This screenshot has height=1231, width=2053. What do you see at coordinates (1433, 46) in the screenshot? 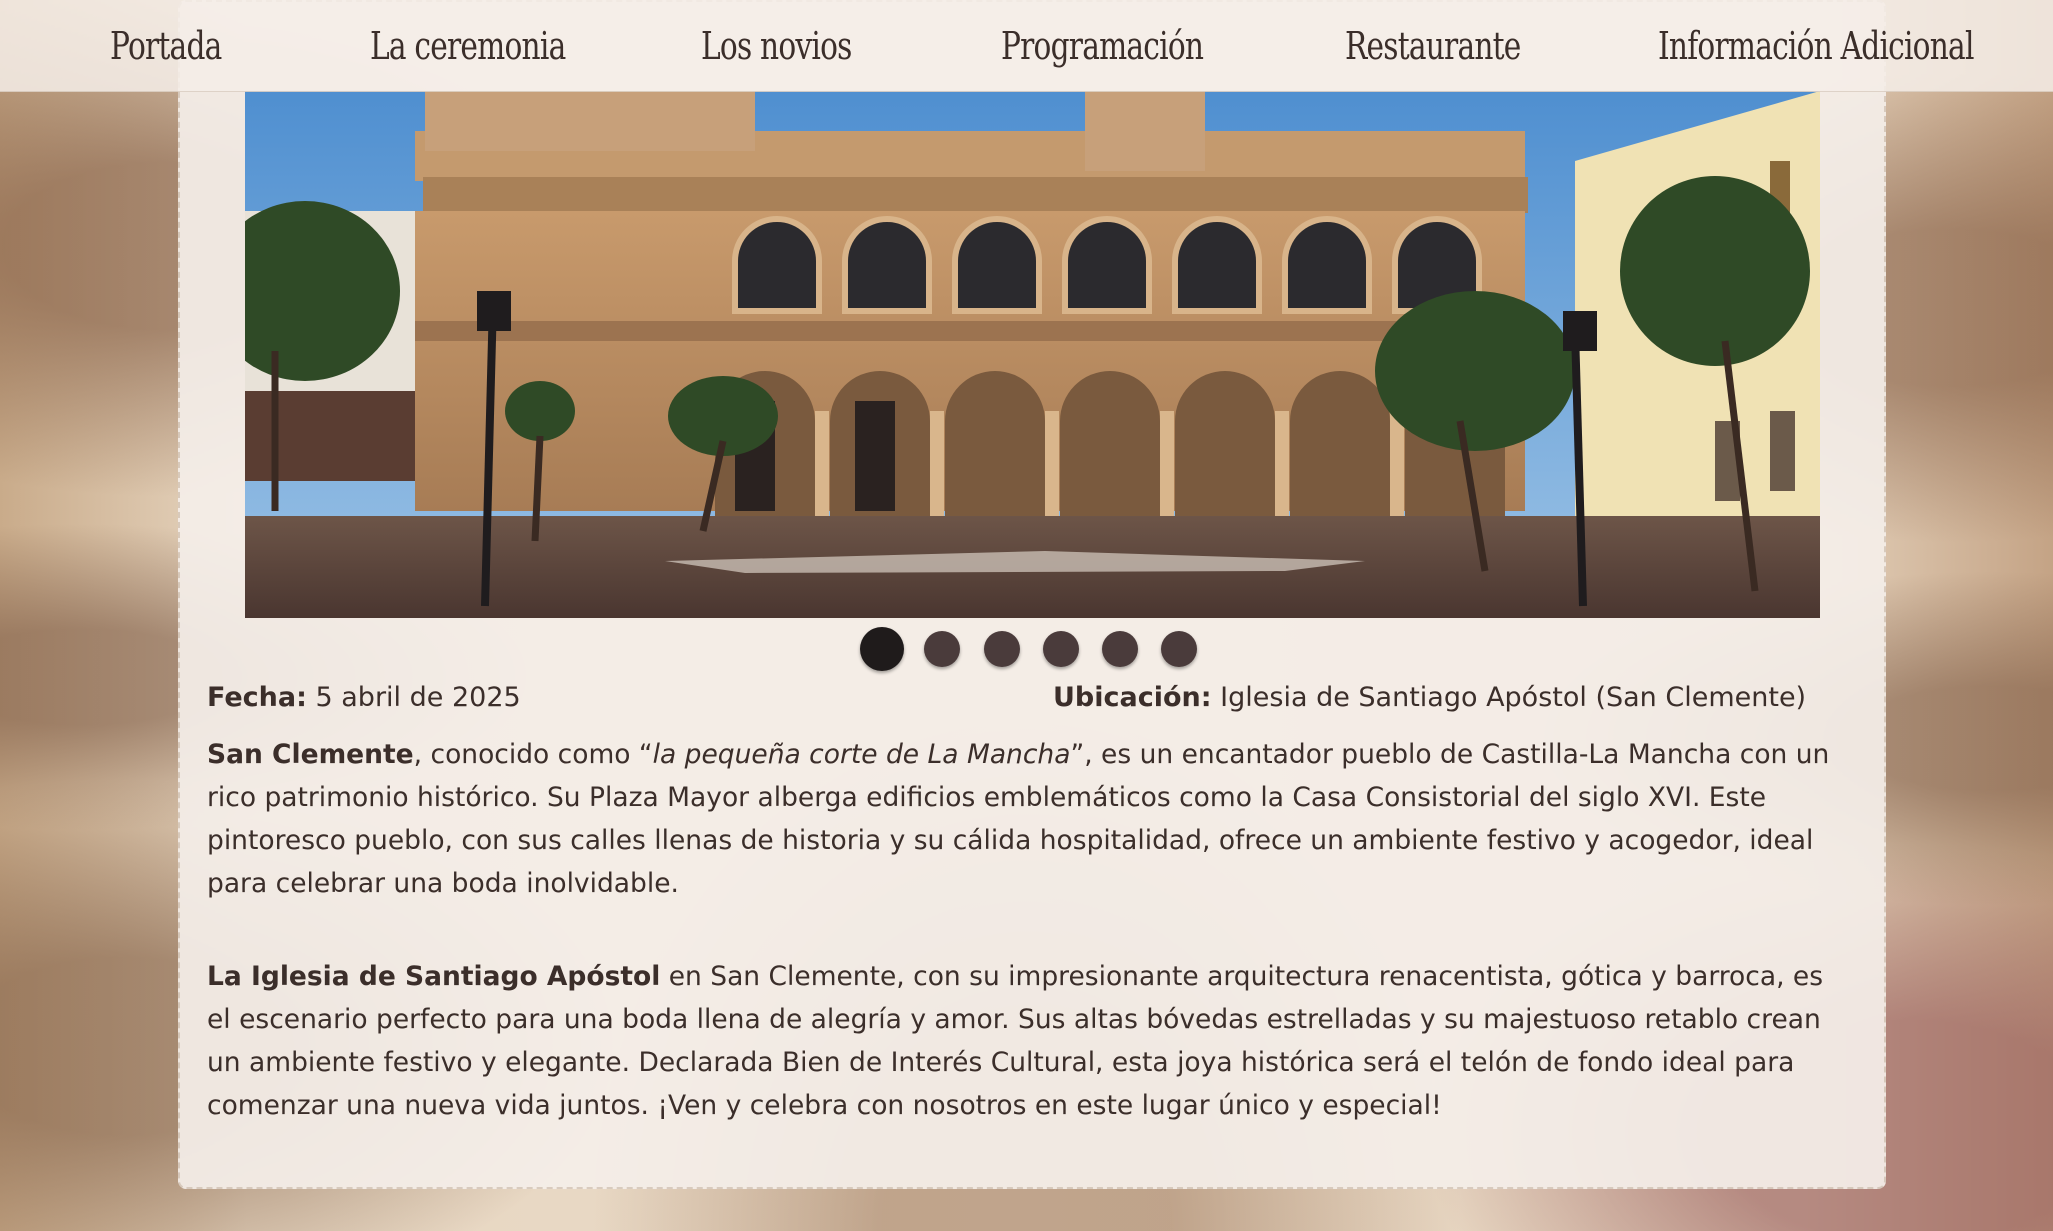
I see `nav-item-restaurante: Restaurante` at bounding box center [1433, 46].